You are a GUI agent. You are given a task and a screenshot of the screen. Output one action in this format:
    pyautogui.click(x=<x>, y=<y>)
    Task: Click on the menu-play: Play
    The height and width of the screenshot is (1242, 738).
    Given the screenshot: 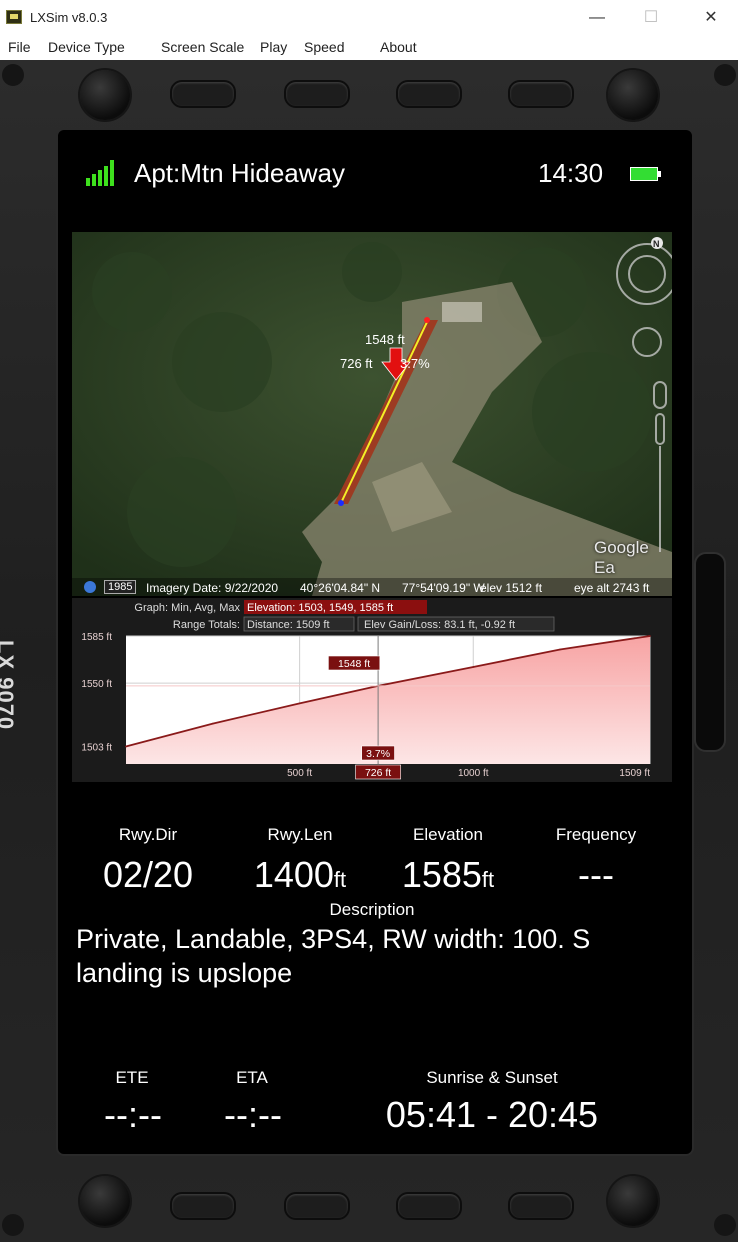 What is the action you would take?
    pyautogui.click(x=273, y=47)
    